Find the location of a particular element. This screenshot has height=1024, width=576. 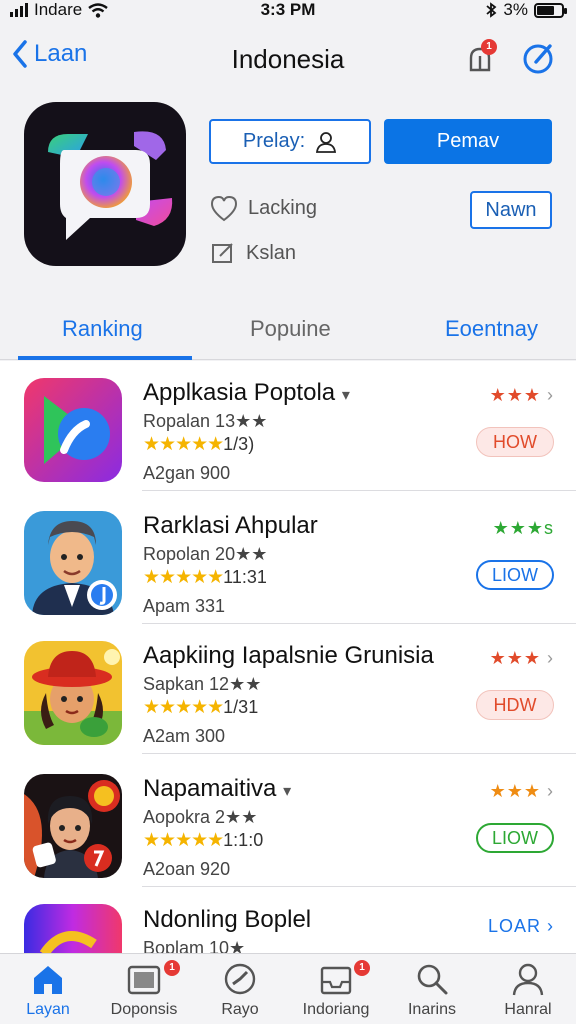

home-icon is located at coordinates (48, 980).